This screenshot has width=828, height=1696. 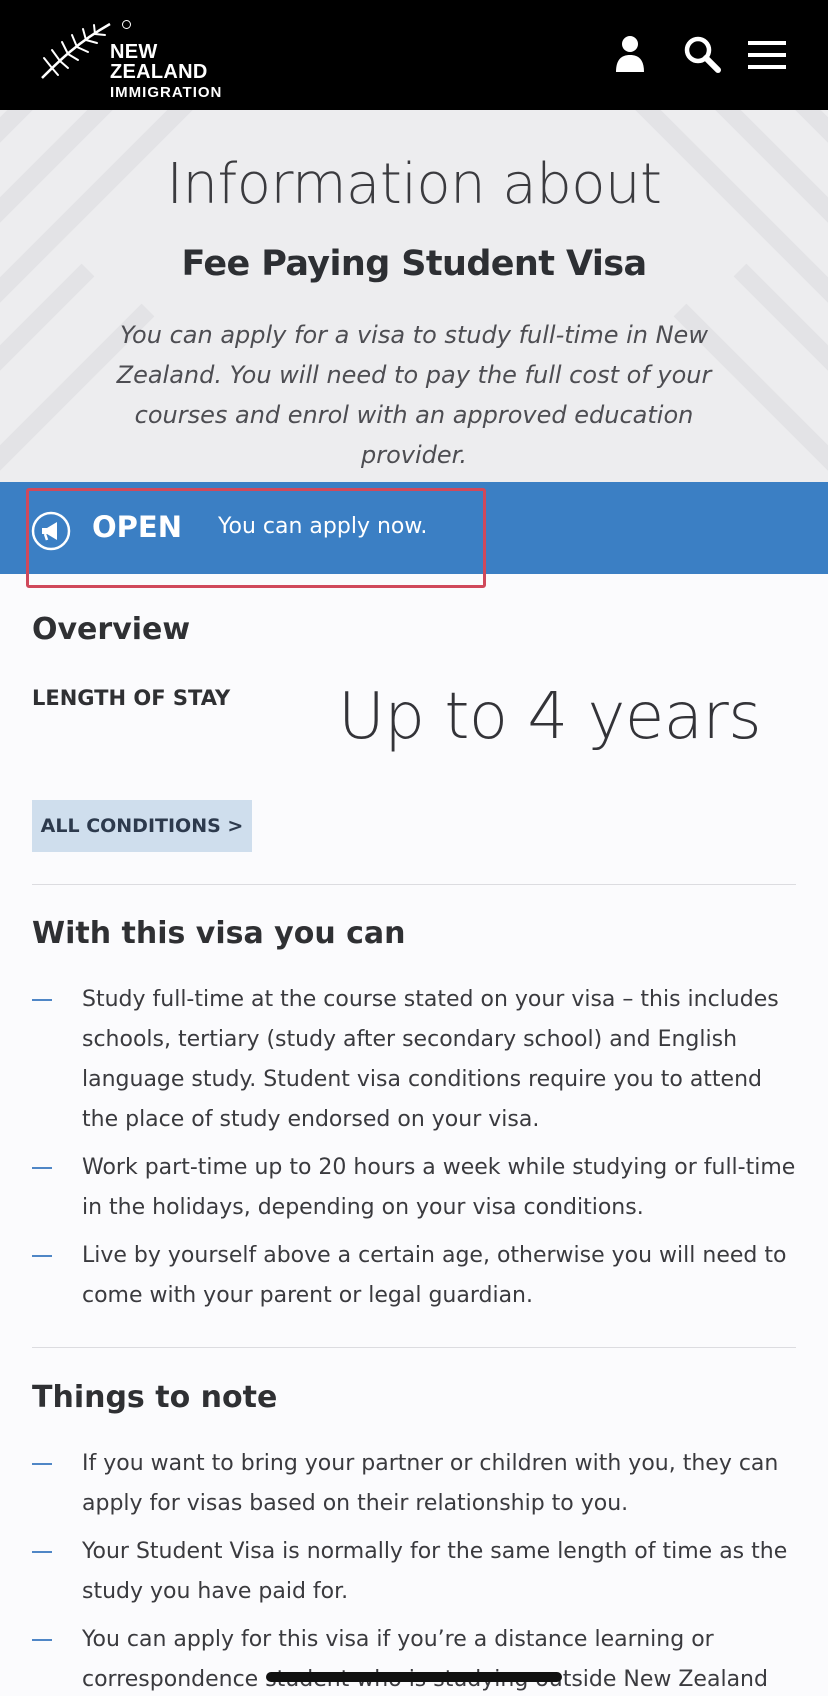 I want to click on page-title: Fee Paying Student Visa, so click(x=414, y=264).